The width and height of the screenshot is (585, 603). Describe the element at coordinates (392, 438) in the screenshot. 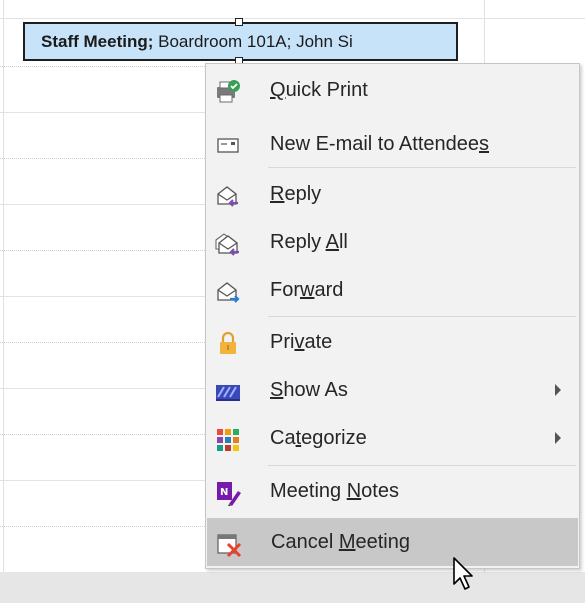

I see `menu-item-categorize: Categorize` at that location.